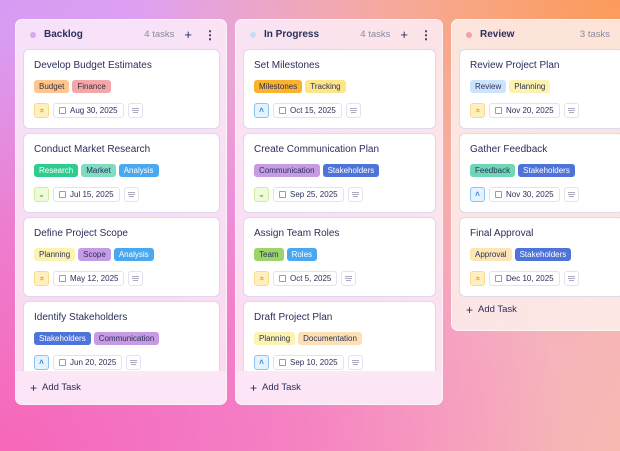 This screenshot has height=451, width=620. I want to click on tag-list: Feedback Stakeholders, so click(541, 170).